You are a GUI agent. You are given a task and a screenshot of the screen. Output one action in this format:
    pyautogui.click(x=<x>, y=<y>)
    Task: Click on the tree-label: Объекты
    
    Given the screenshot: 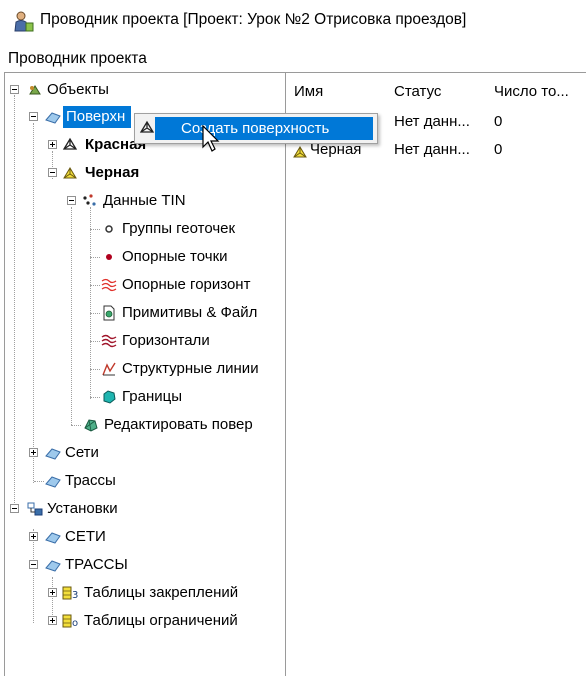 What is the action you would take?
    pyautogui.click(x=78, y=89)
    